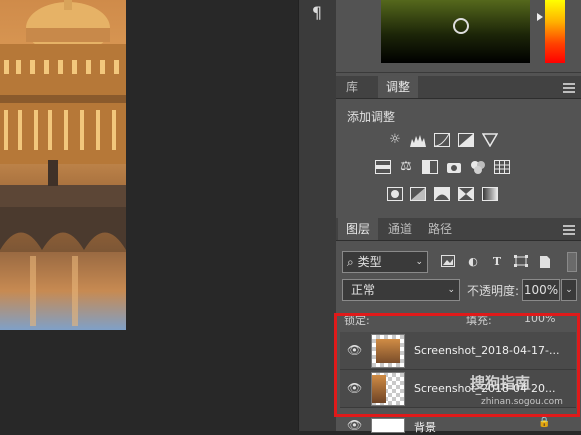 This screenshot has height=435, width=581. Describe the element at coordinates (442, 194) in the screenshot. I see `threshold-icon` at that location.